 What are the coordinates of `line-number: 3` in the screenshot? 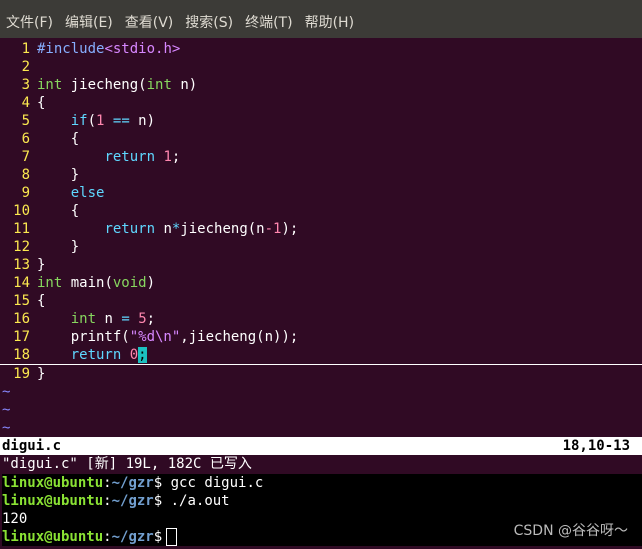 It's located at (25, 85).